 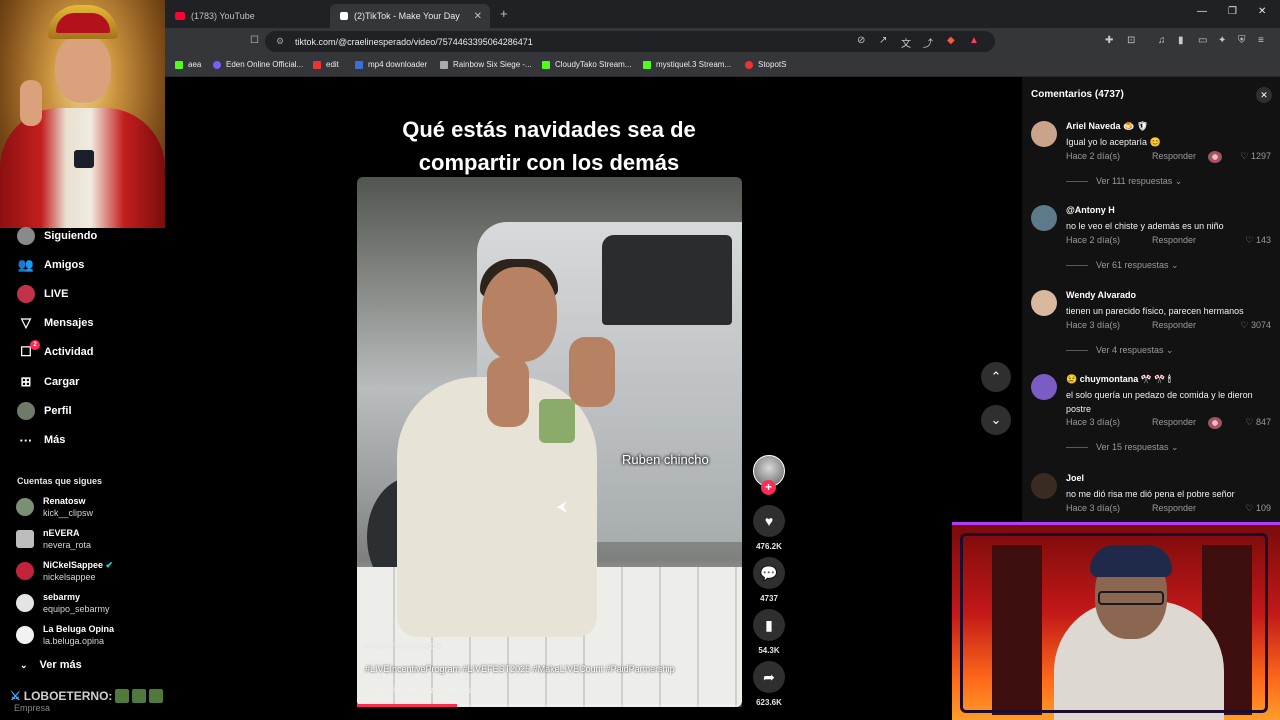 What do you see at coordinates (1255, 156) in the screenshot?
I see `comment-like-button: ♡ 1297` at bounding box center [1255, 156].